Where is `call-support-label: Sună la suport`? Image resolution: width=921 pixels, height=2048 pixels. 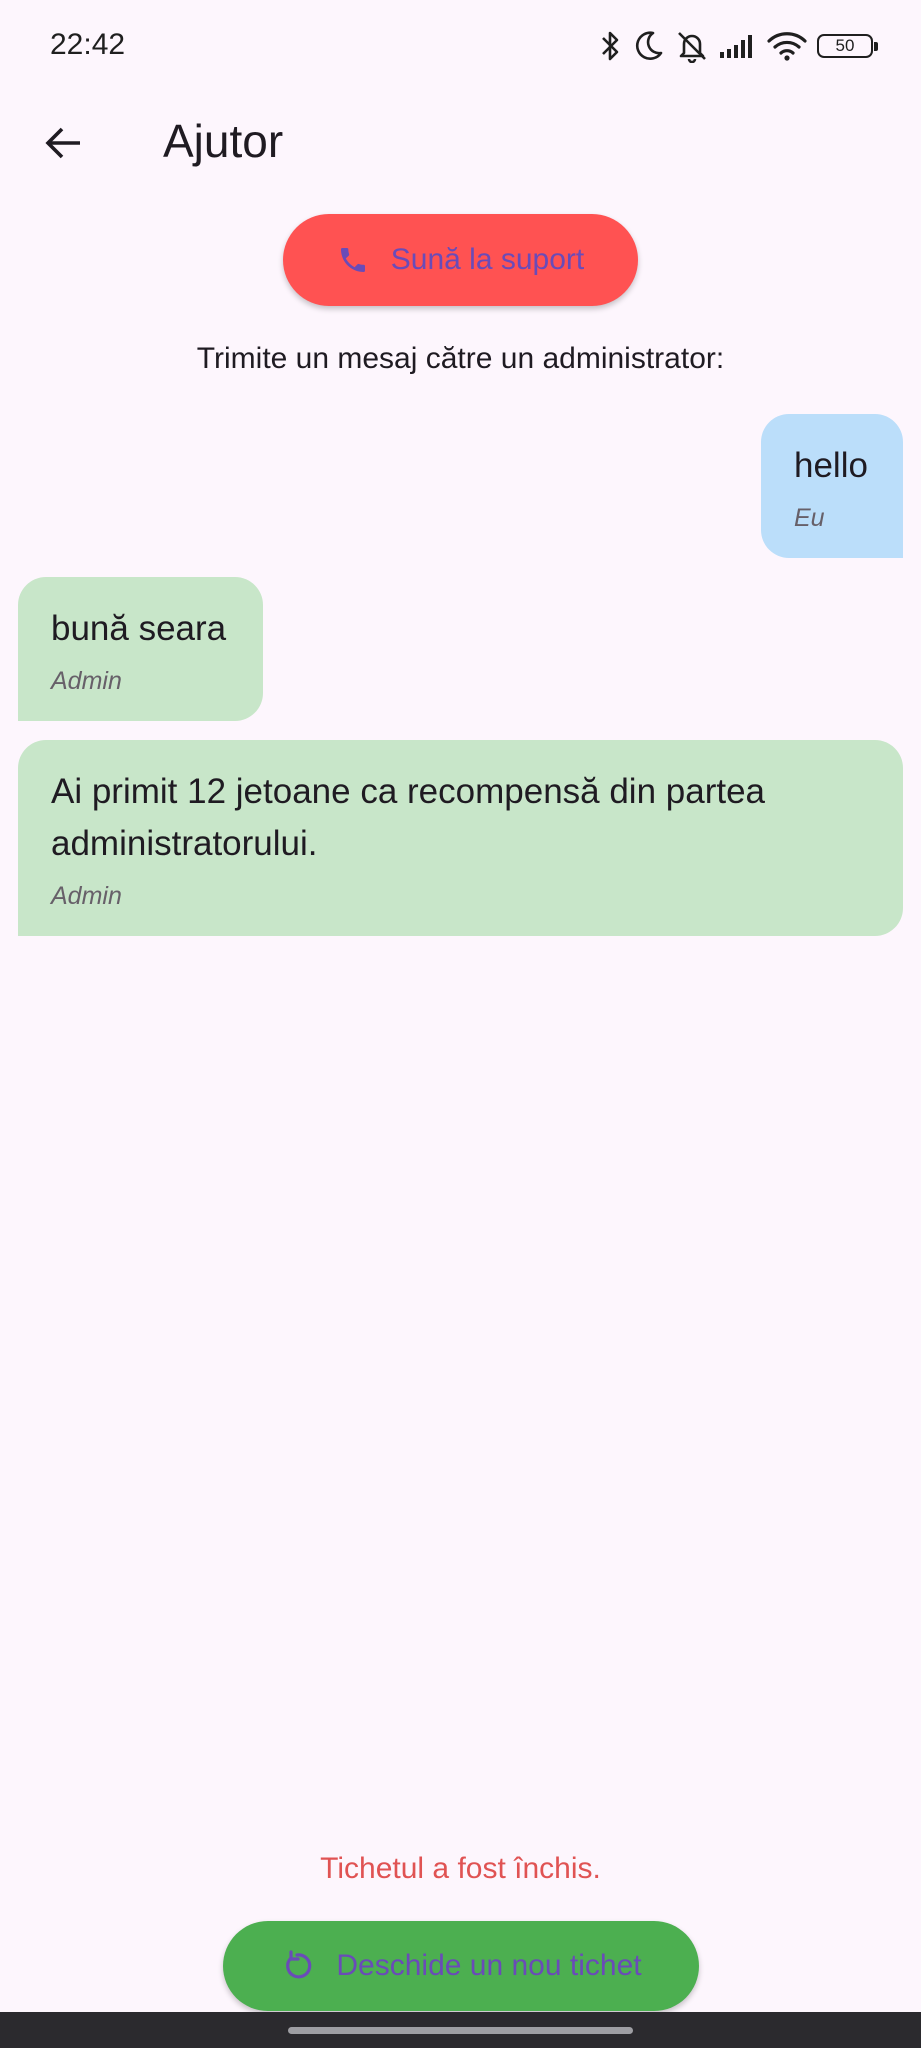
call-support-label: Sună la suport is located at coordinates (487, 259).